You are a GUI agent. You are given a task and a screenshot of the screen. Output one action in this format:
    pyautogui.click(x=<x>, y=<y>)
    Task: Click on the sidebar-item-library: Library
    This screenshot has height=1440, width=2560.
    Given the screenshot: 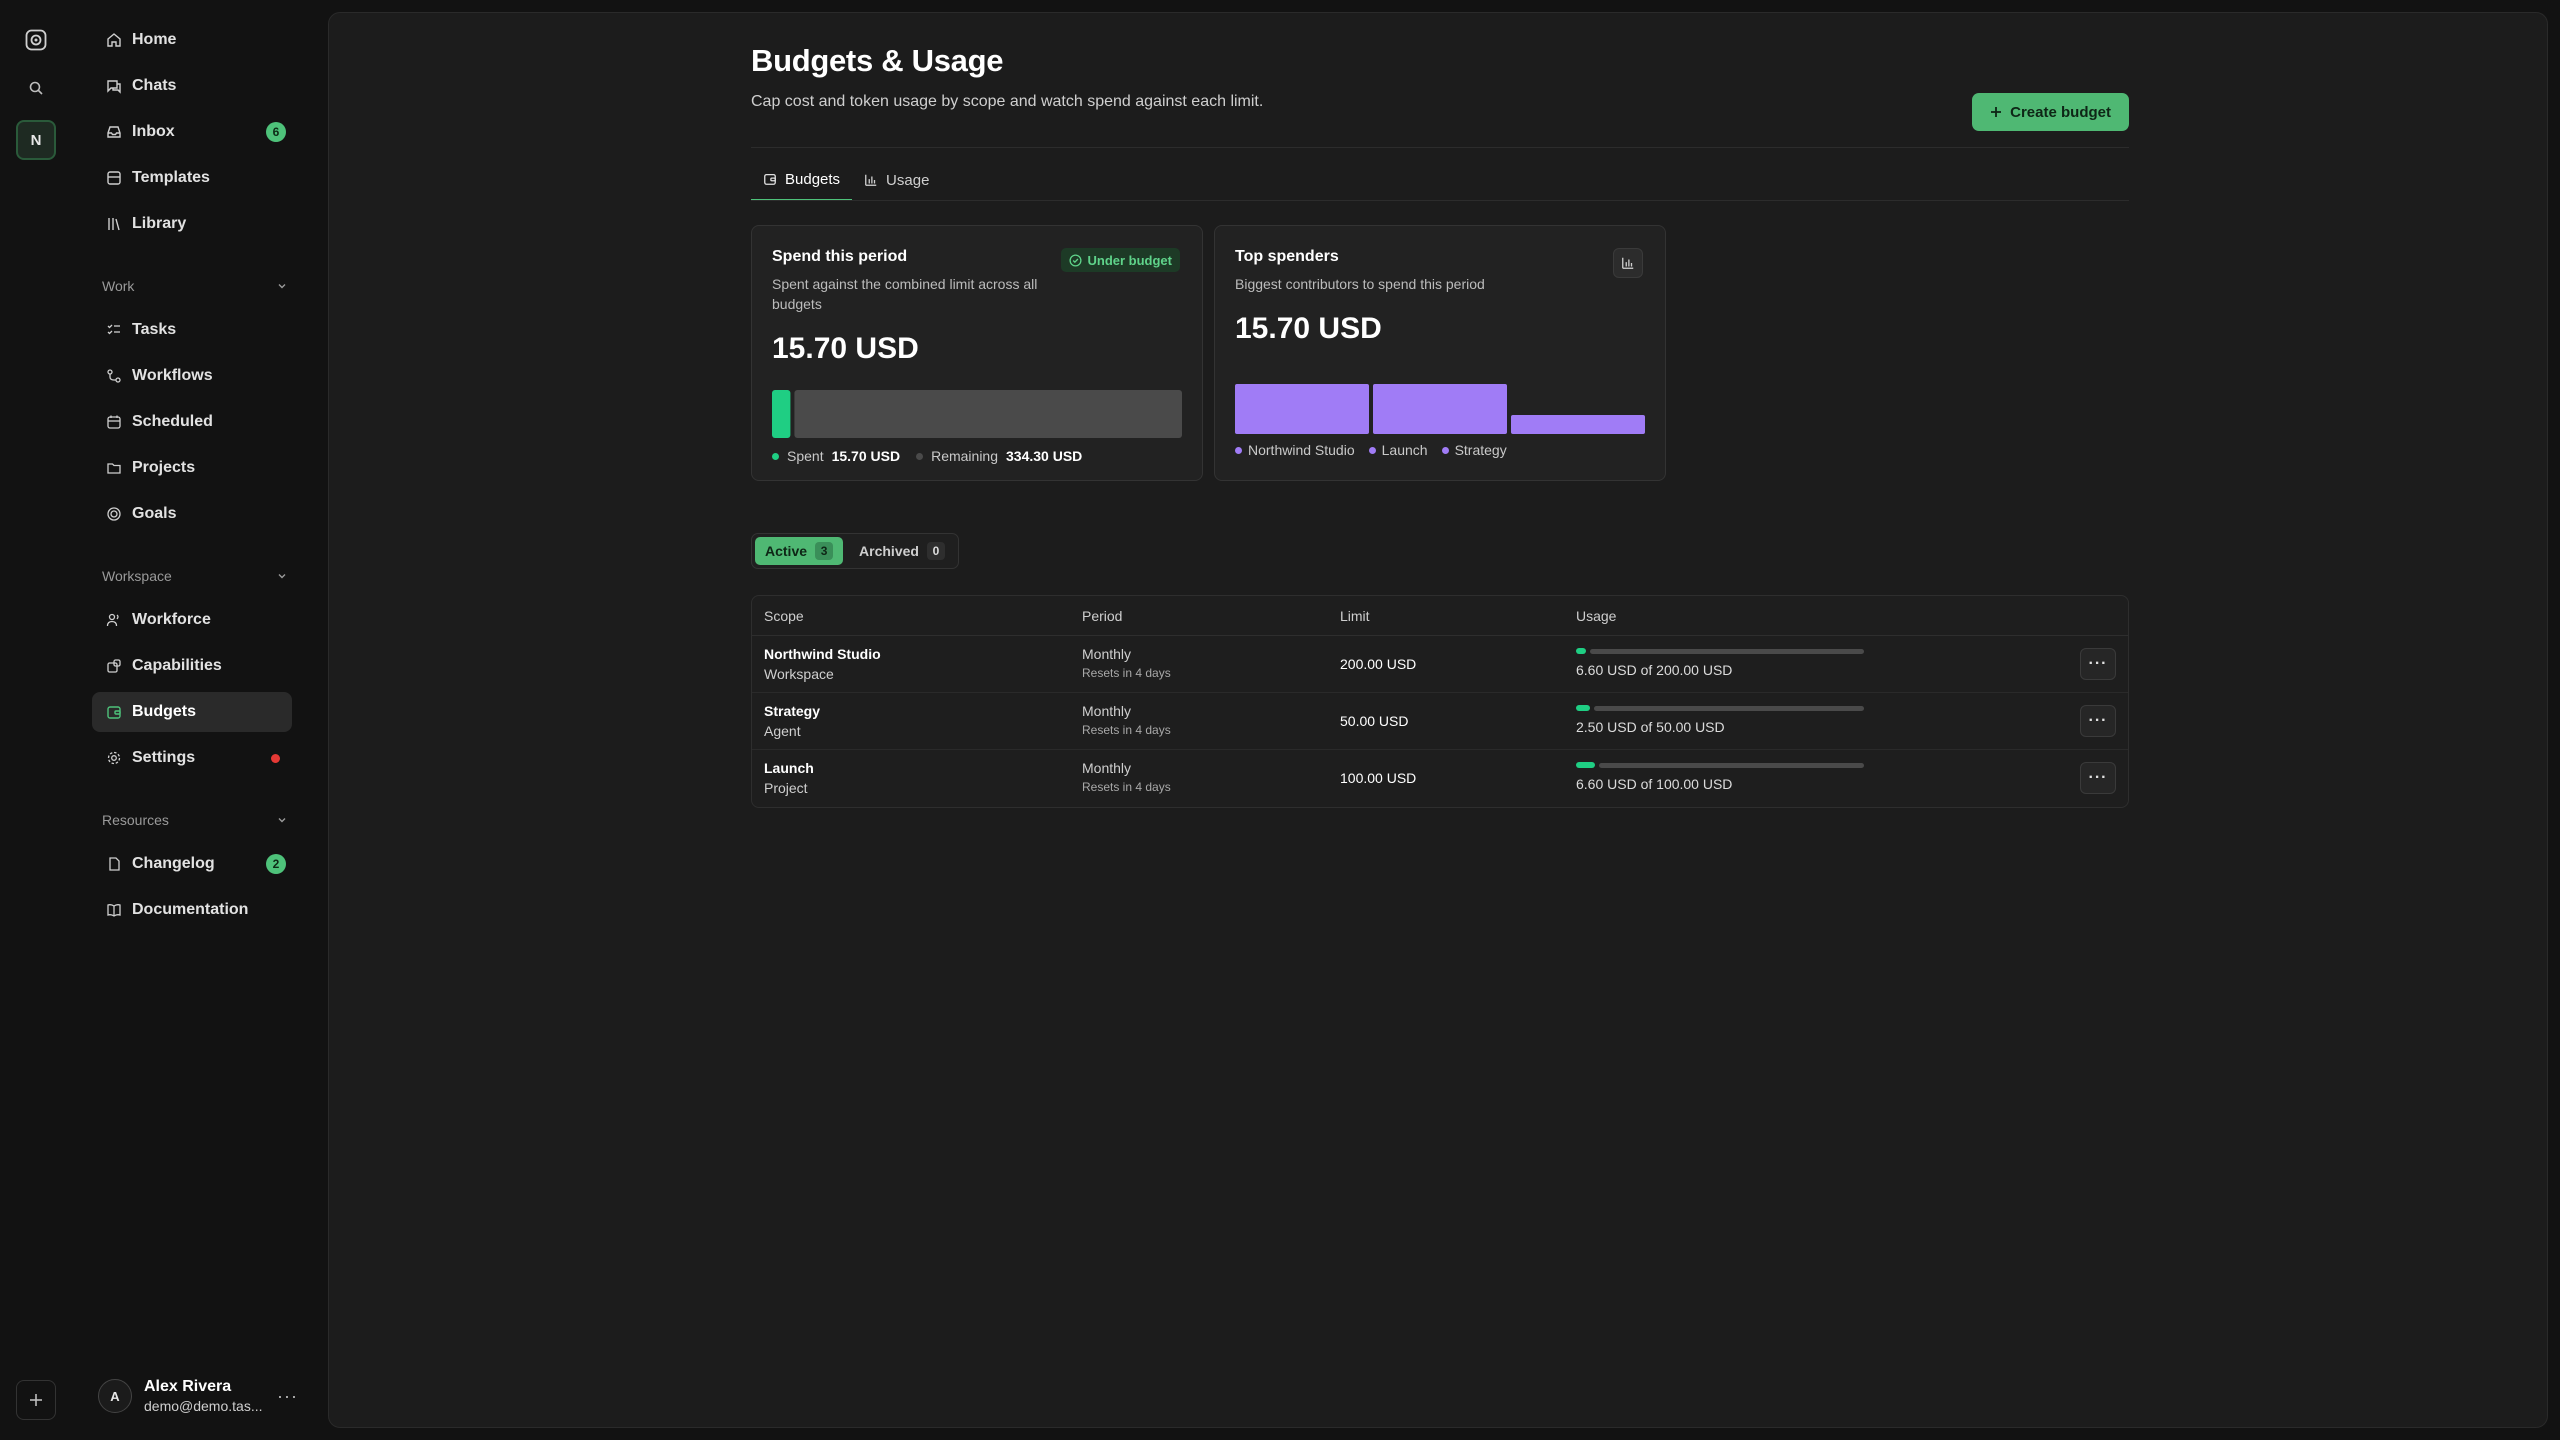 What is the action you would take?
    pyautogui.click(x=192, y=224)
    